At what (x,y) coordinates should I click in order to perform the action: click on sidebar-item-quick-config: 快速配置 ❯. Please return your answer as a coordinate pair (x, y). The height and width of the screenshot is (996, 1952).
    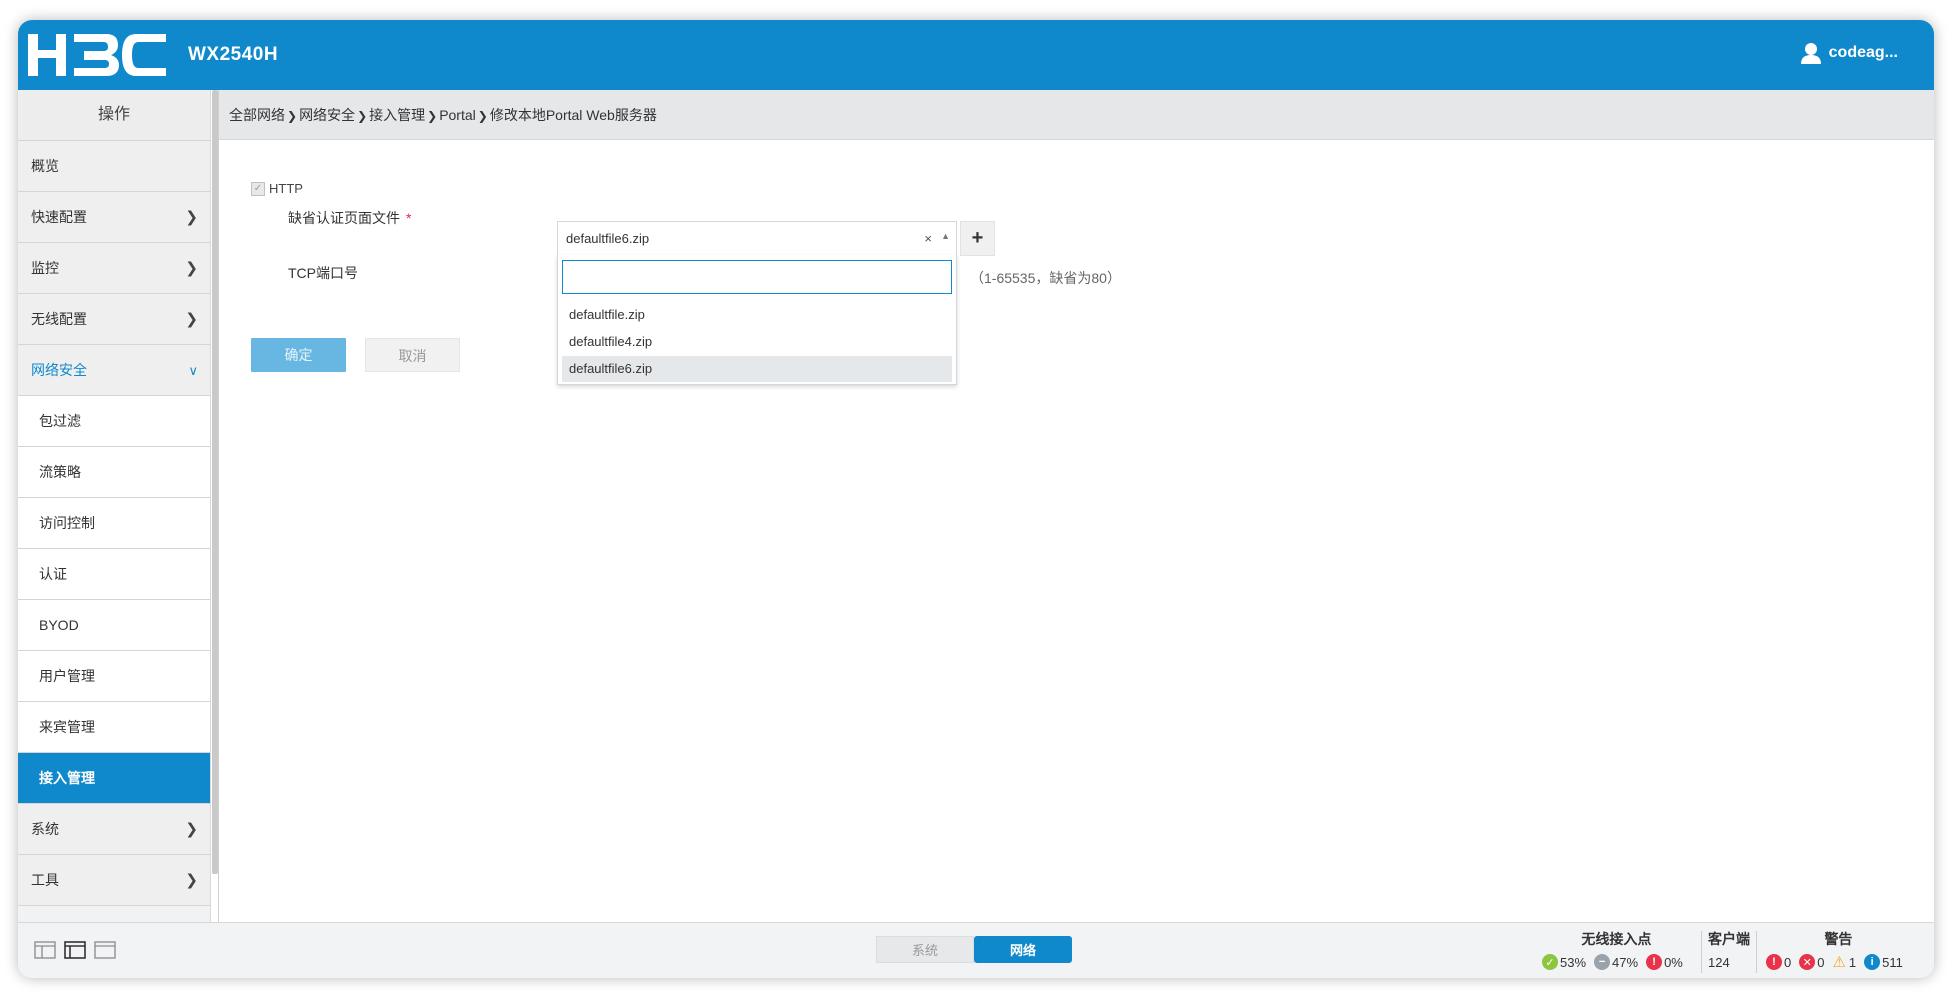
    Looking at the image, I should click on (114, 217).